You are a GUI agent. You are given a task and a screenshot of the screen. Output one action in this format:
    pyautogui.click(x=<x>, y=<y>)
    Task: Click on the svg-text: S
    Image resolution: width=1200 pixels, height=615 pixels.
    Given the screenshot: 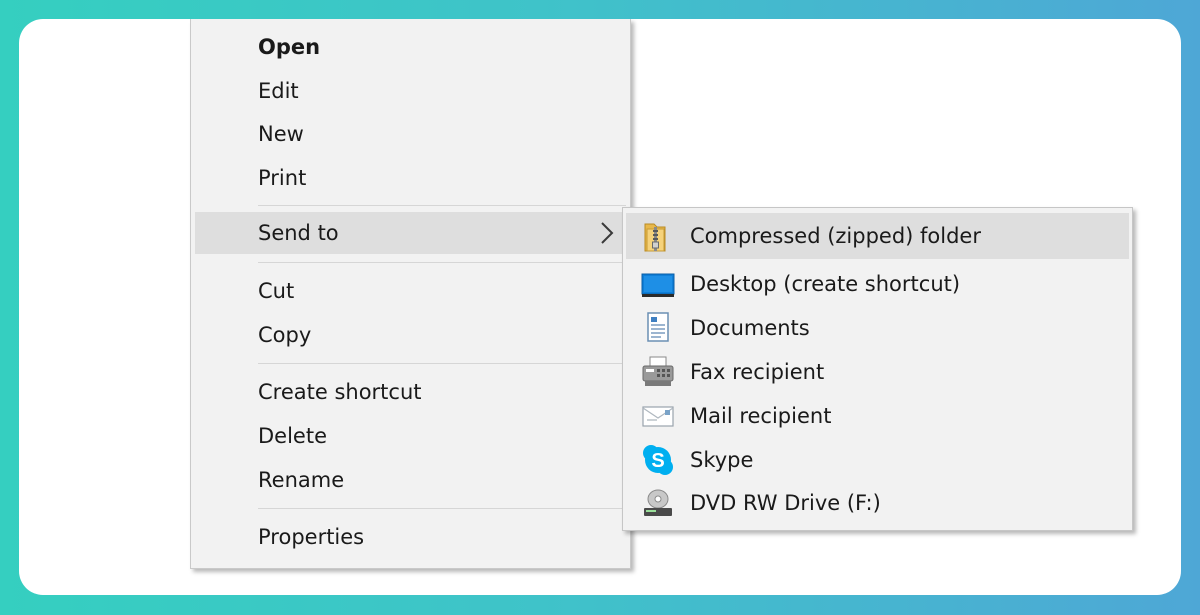 What is the action you would take?
    pyautogui.click(x=657, y=461)
    